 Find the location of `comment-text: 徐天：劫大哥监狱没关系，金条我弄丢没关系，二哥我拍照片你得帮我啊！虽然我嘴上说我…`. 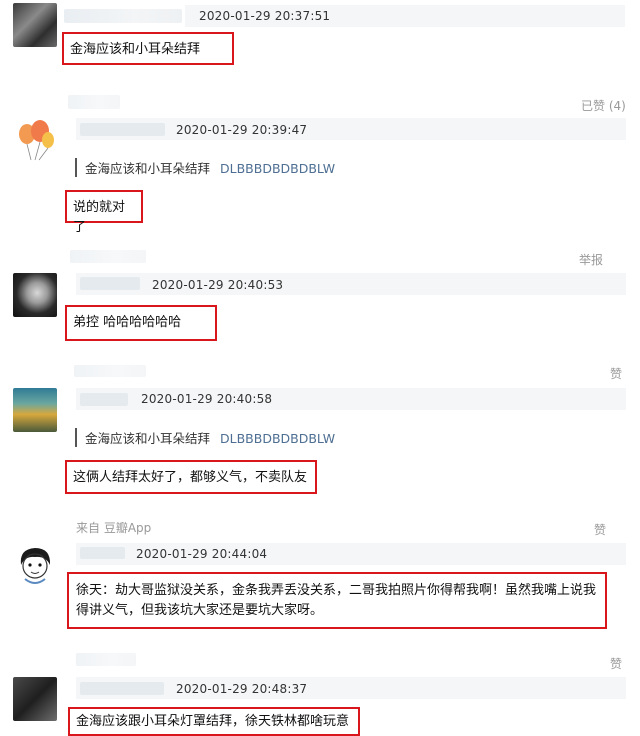

comment-text: 徐天：劫大哥监狱没关系，金条我弄丢没关系，二哥我拍照片你得帮我啊！虽然我嘴上说我… is located at coordinates (337, 600).